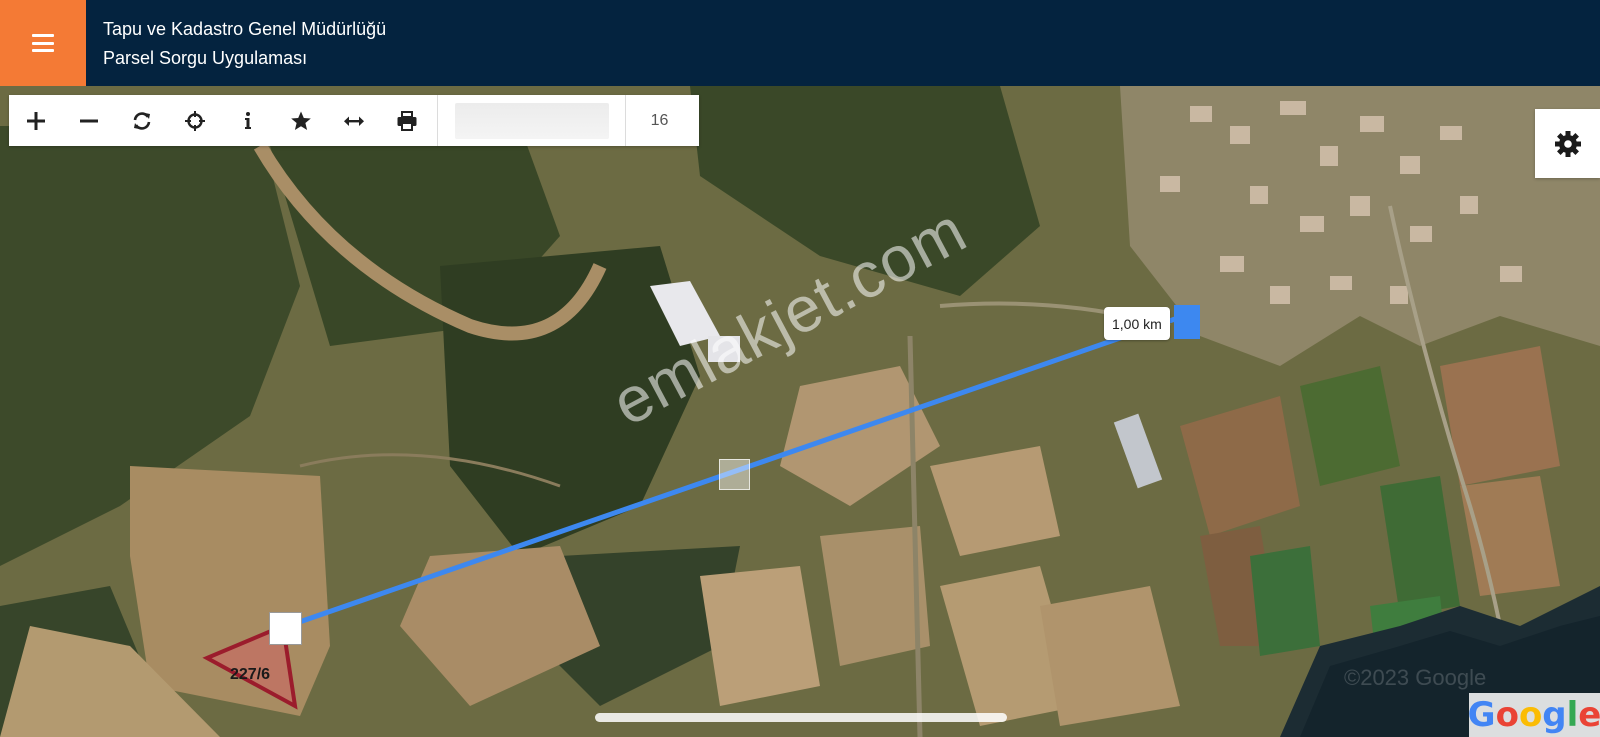 This screenshot has width=1600, height=737. I want to click on measure-distance-label: 1,00 km, so click(1137, 323).